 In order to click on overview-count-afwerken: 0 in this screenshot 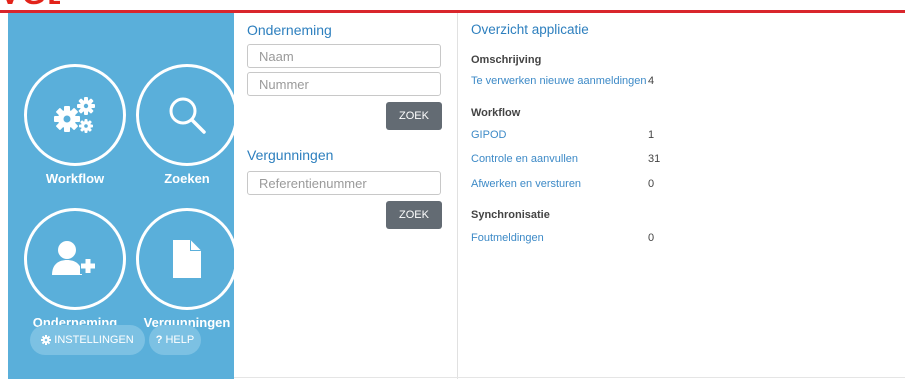, I will do `click(651, 184)`.